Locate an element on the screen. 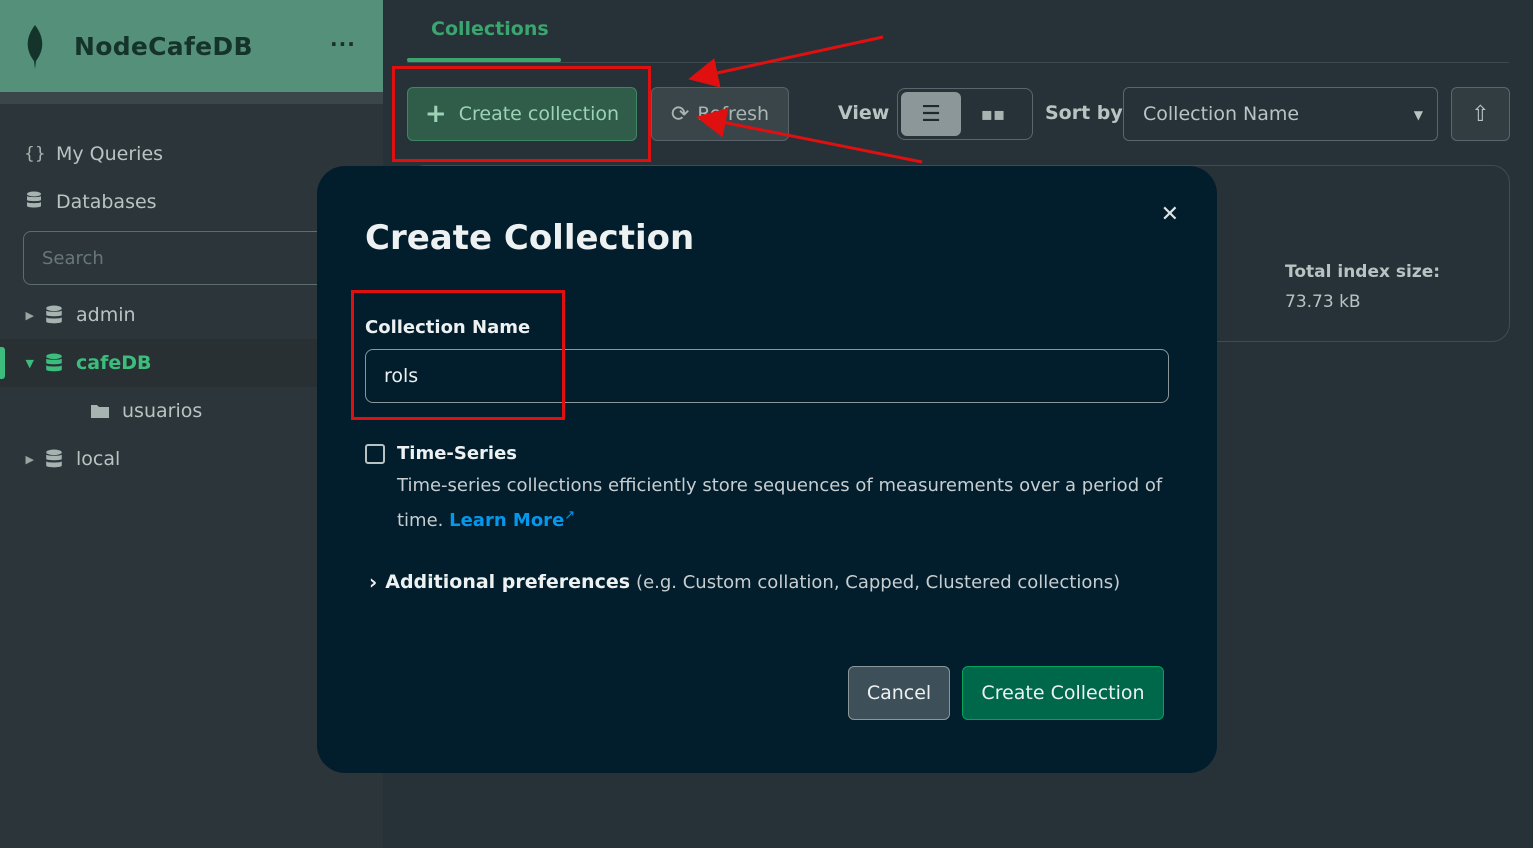 This screenshot has height=848, width=1533. index-size-value: 73.73 kB is located at coordinates (1323, 302).